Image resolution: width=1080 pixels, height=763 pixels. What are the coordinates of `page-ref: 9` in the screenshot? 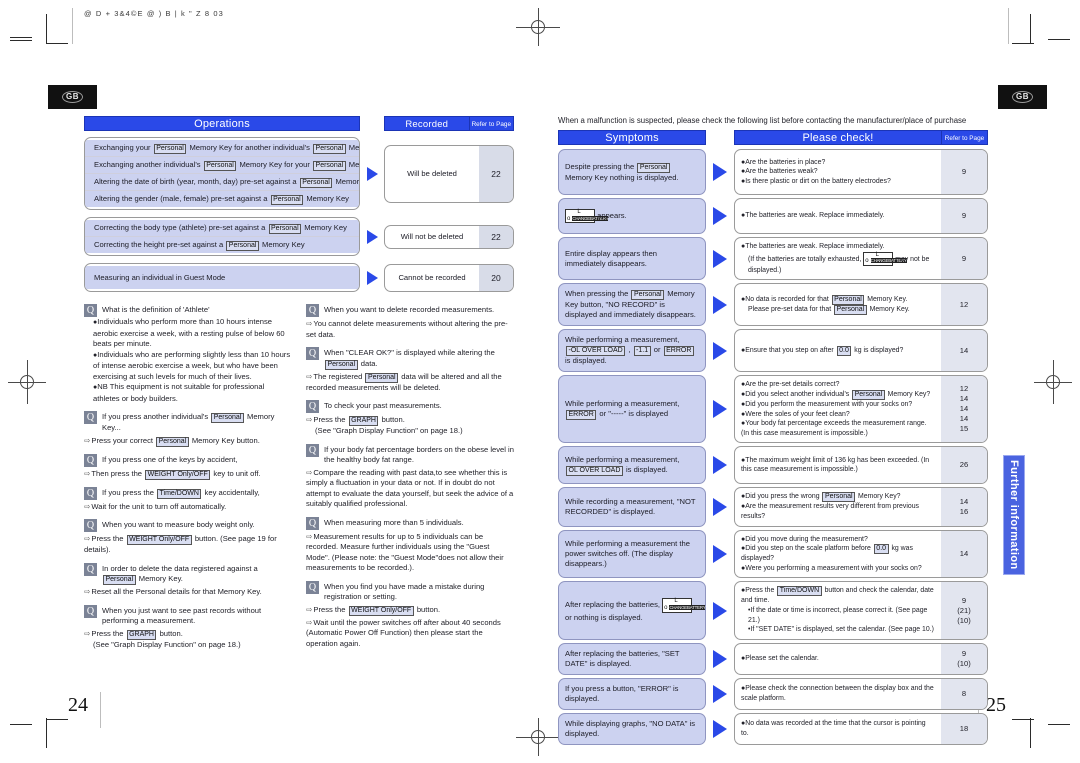 It's located at (964, 258).